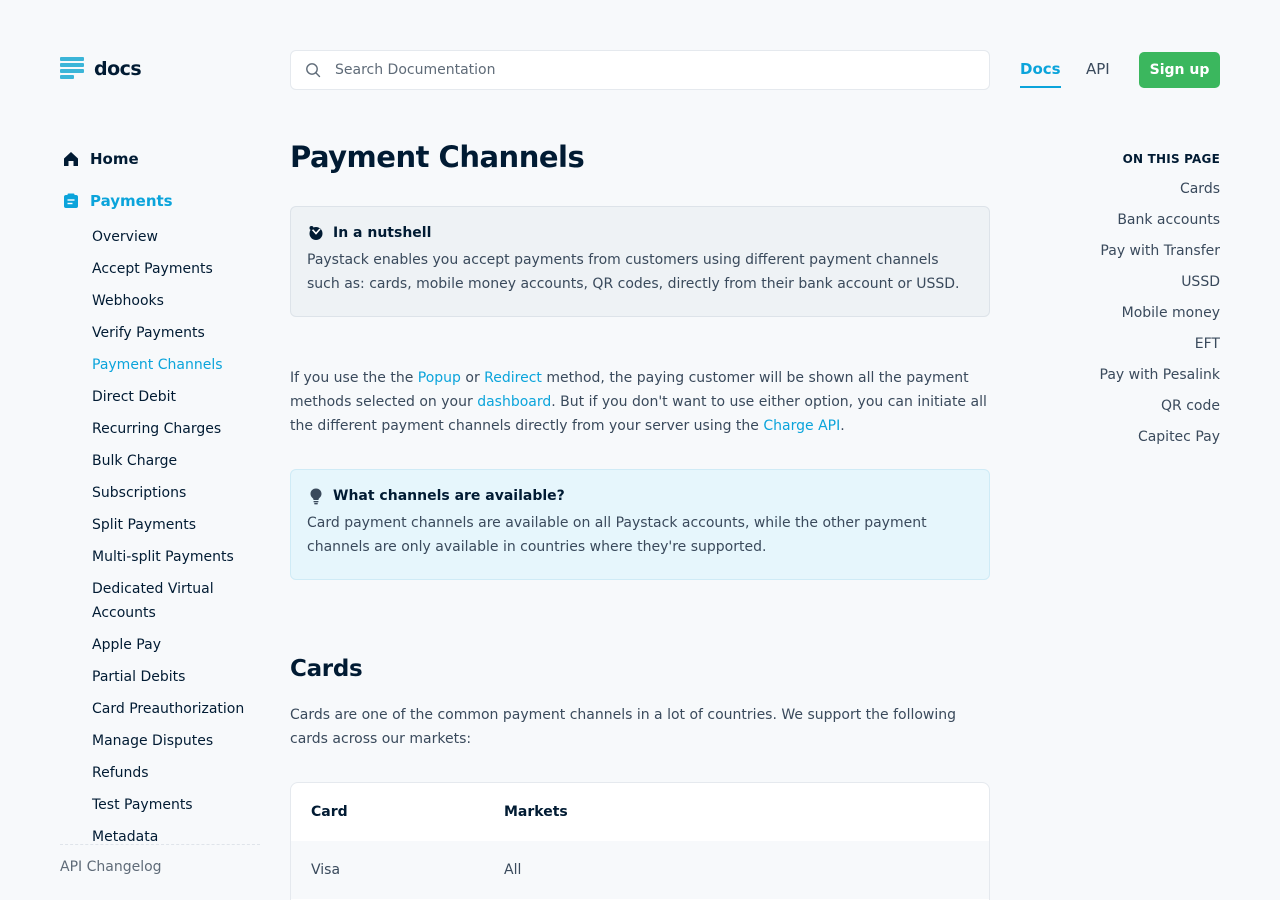  I want to click on signup-button: Sign up, so click(1179, 70).